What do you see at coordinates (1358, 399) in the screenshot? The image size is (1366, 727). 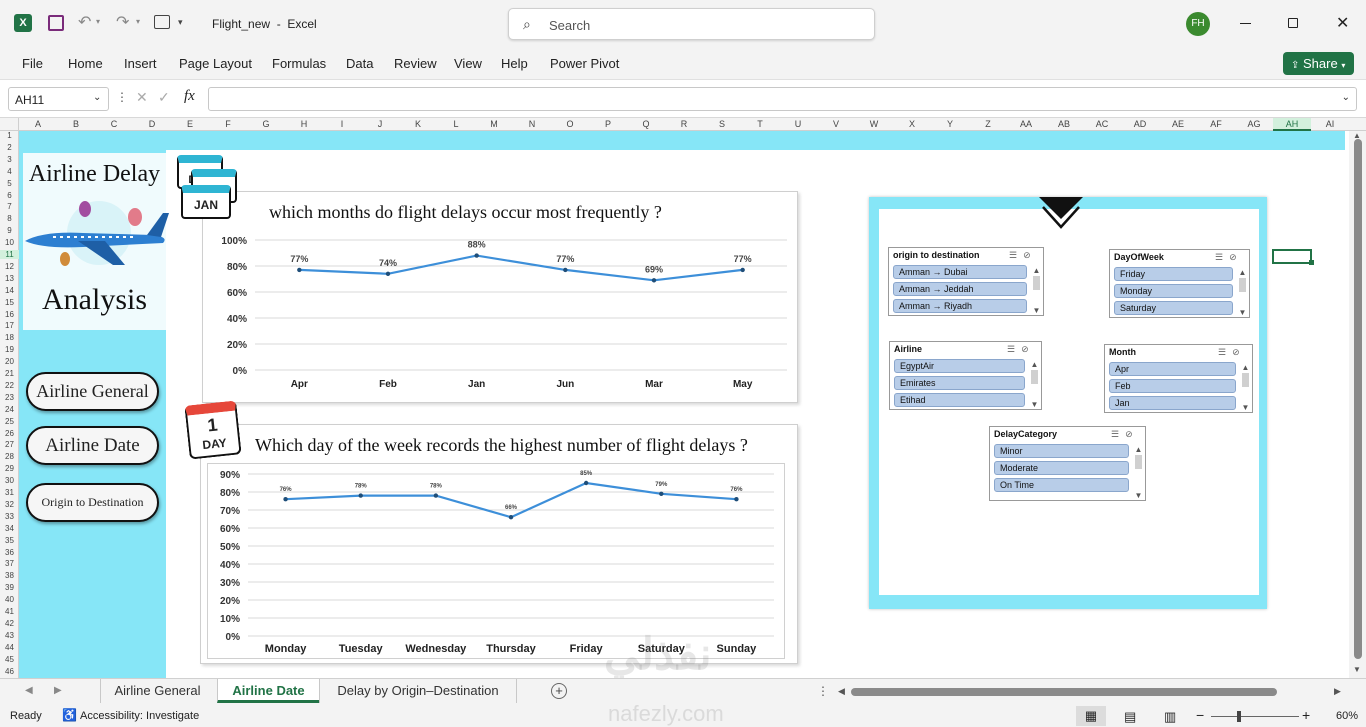 I see `vertical-scroll-thumb` at bounding box center [1358, 399].